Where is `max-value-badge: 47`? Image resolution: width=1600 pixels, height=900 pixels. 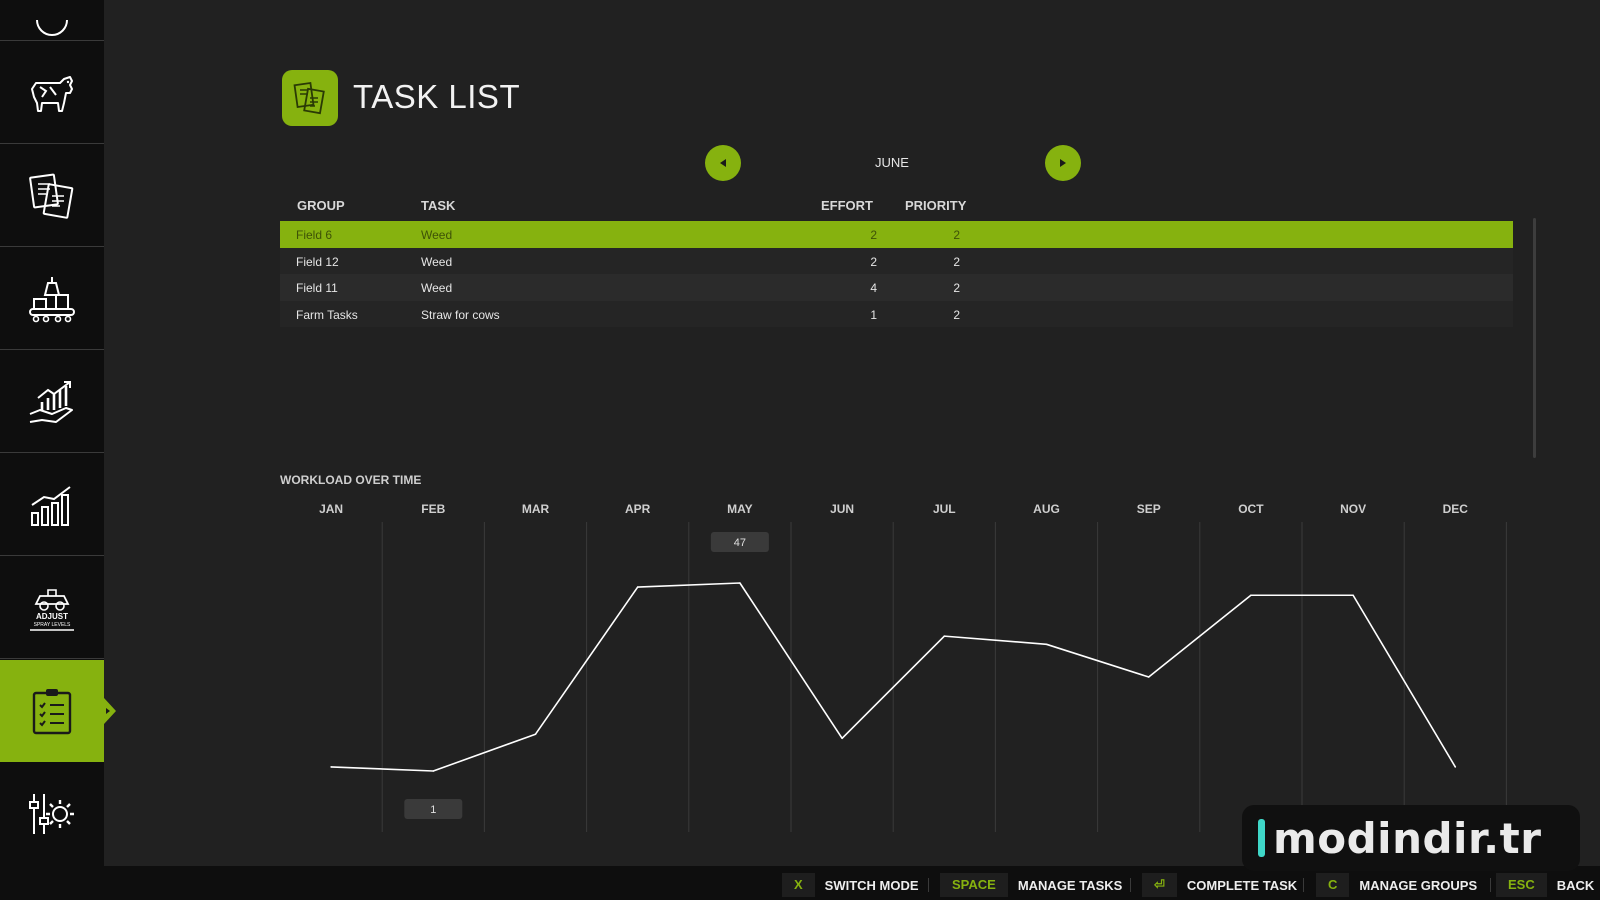
max-value-badge: 47 is located at coordinates (740, 543).